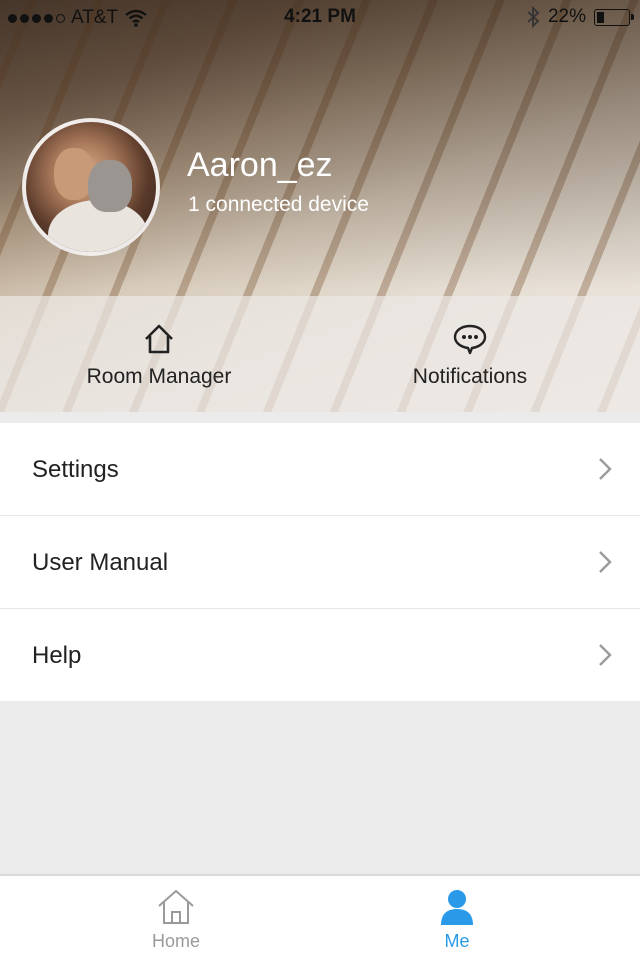  What do you see at coordinates (533, 17) in the screenshot?
I see `bluetooth-icon` at bounding box center [533, 17].